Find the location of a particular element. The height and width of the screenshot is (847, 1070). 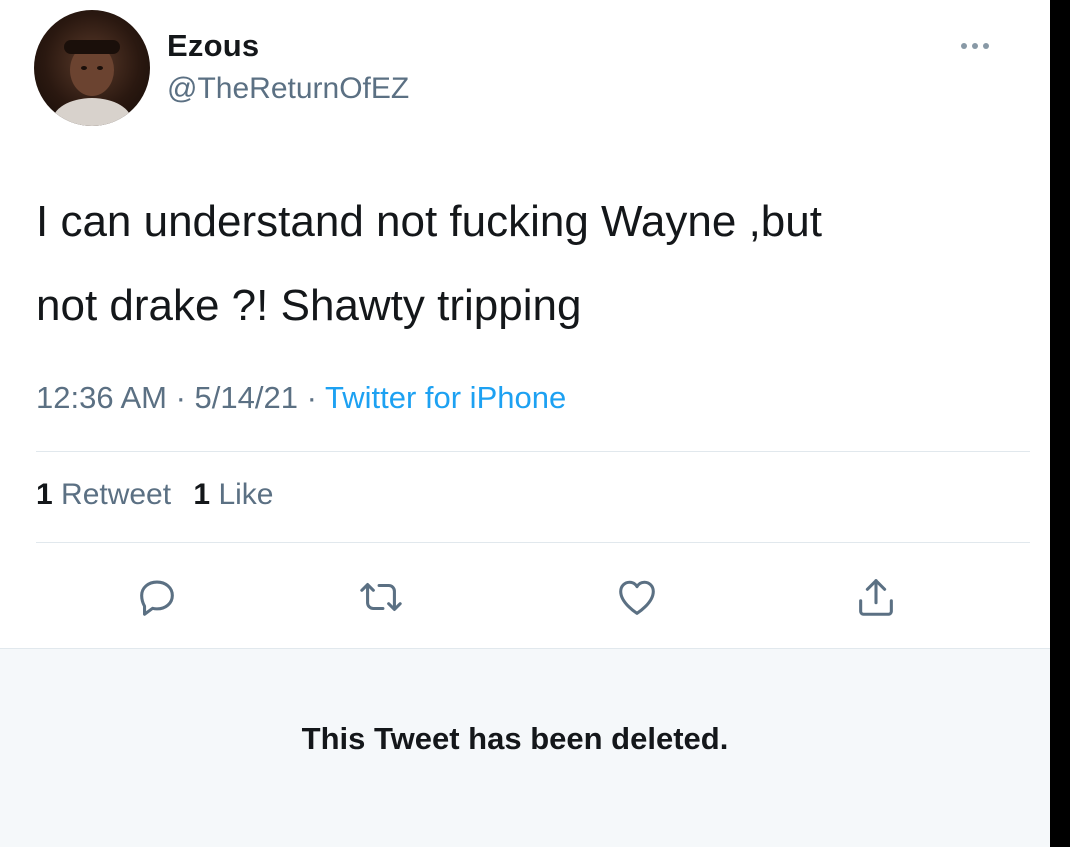

more-icon is located at coordinates (975, 46).